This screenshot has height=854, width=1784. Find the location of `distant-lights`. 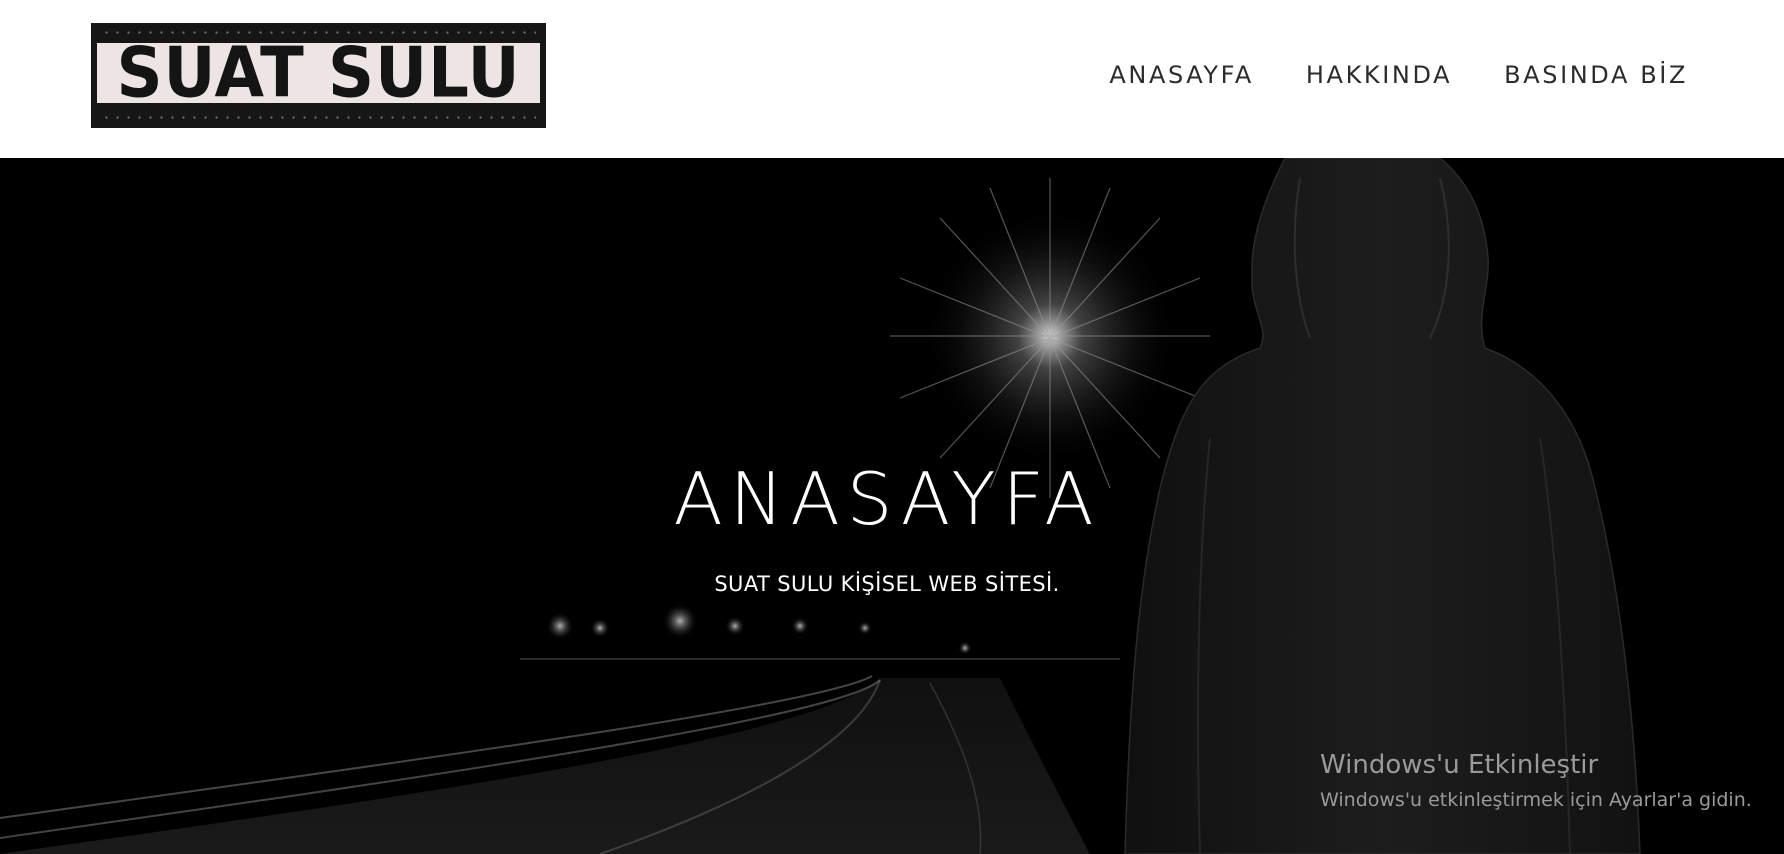

distant-lights is located at coordinates (820, 631).